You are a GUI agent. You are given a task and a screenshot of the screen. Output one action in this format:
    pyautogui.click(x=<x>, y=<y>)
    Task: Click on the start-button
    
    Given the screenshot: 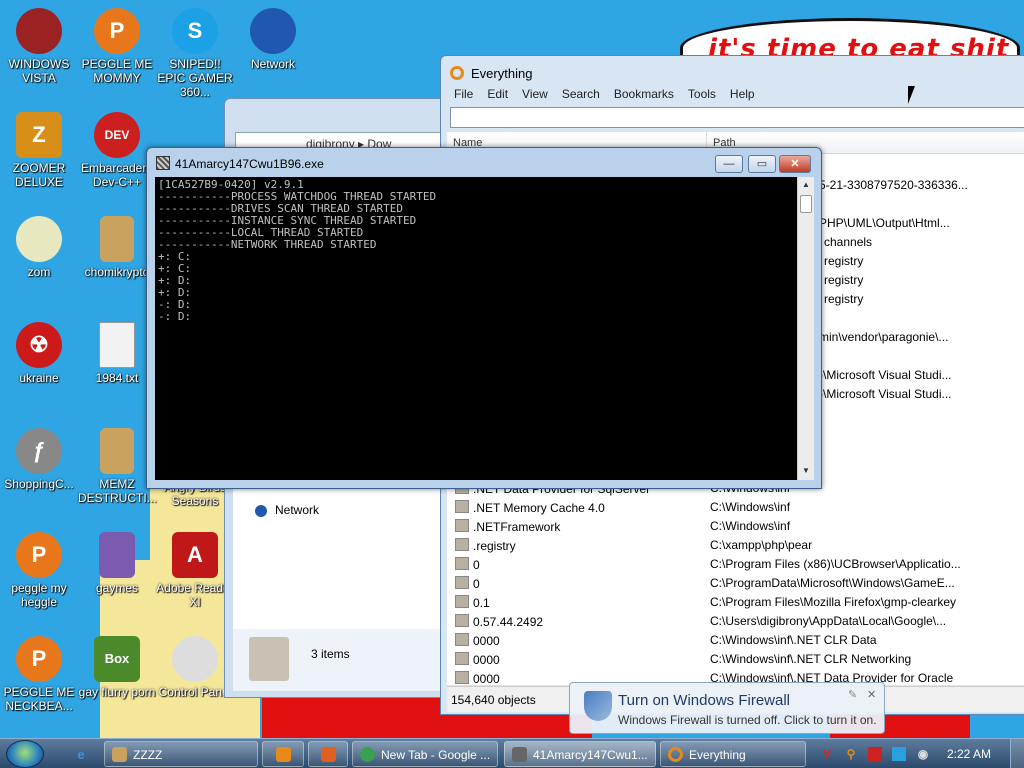 What is the action you would take?
    pyautogui.click(x=25, y=754)
    